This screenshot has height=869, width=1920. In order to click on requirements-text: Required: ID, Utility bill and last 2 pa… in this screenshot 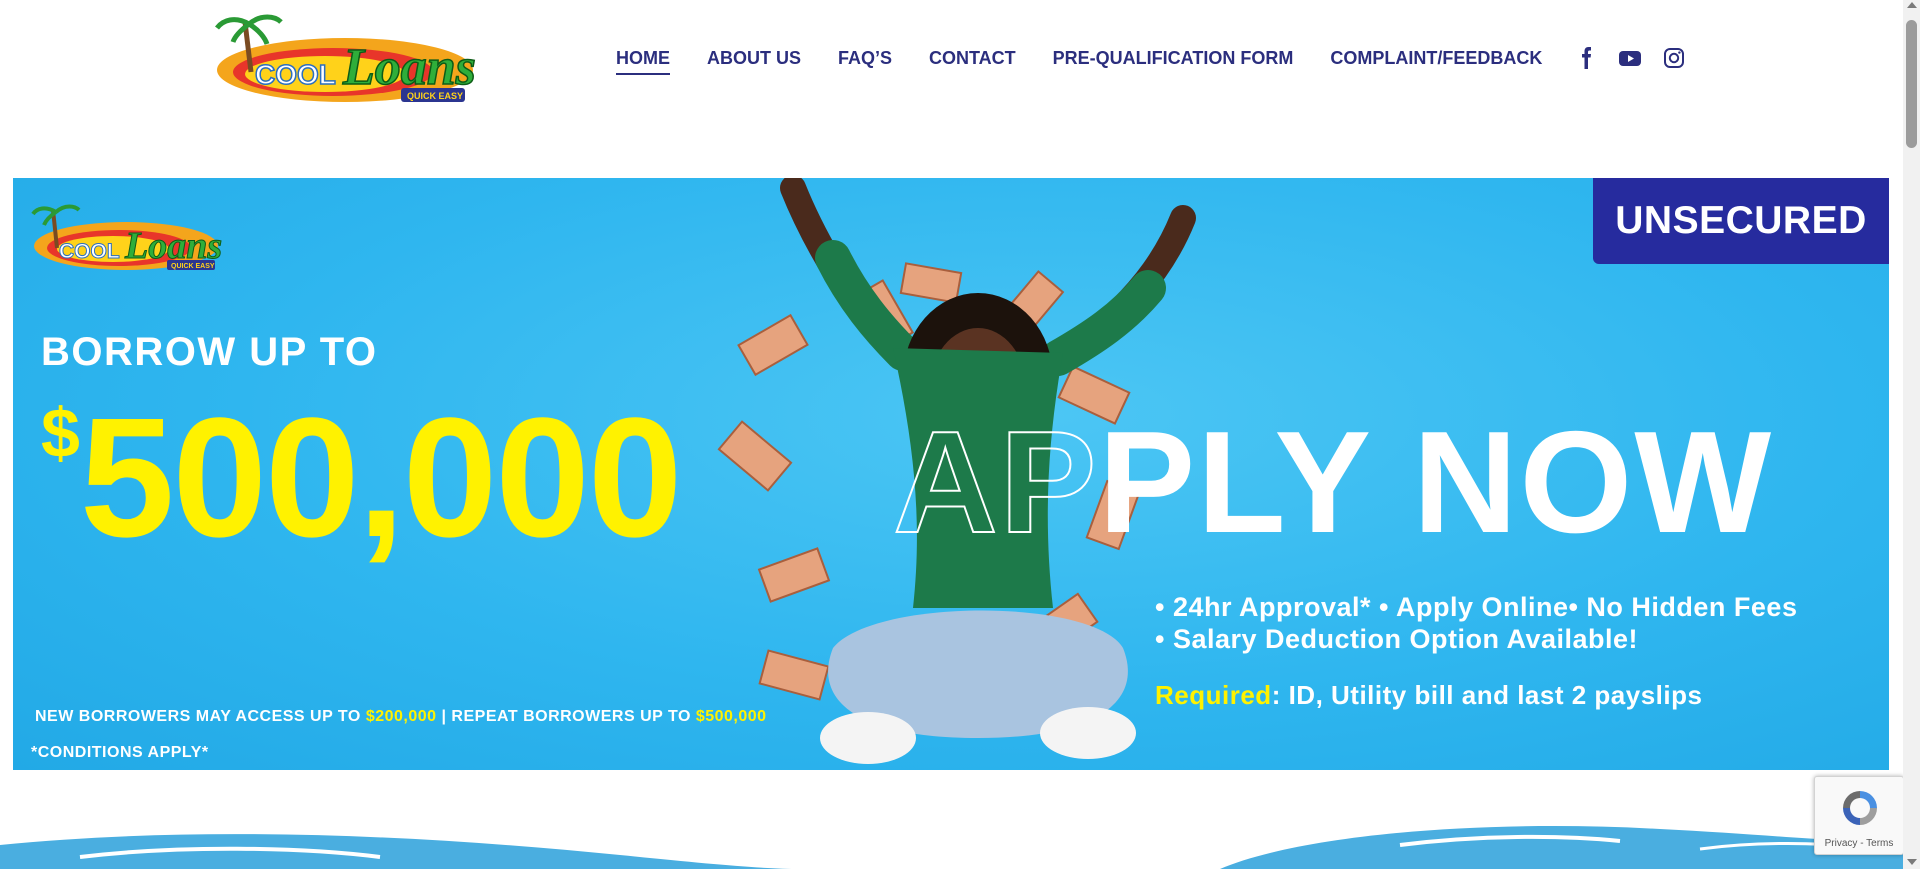, I will do `click(1428, 695)`.